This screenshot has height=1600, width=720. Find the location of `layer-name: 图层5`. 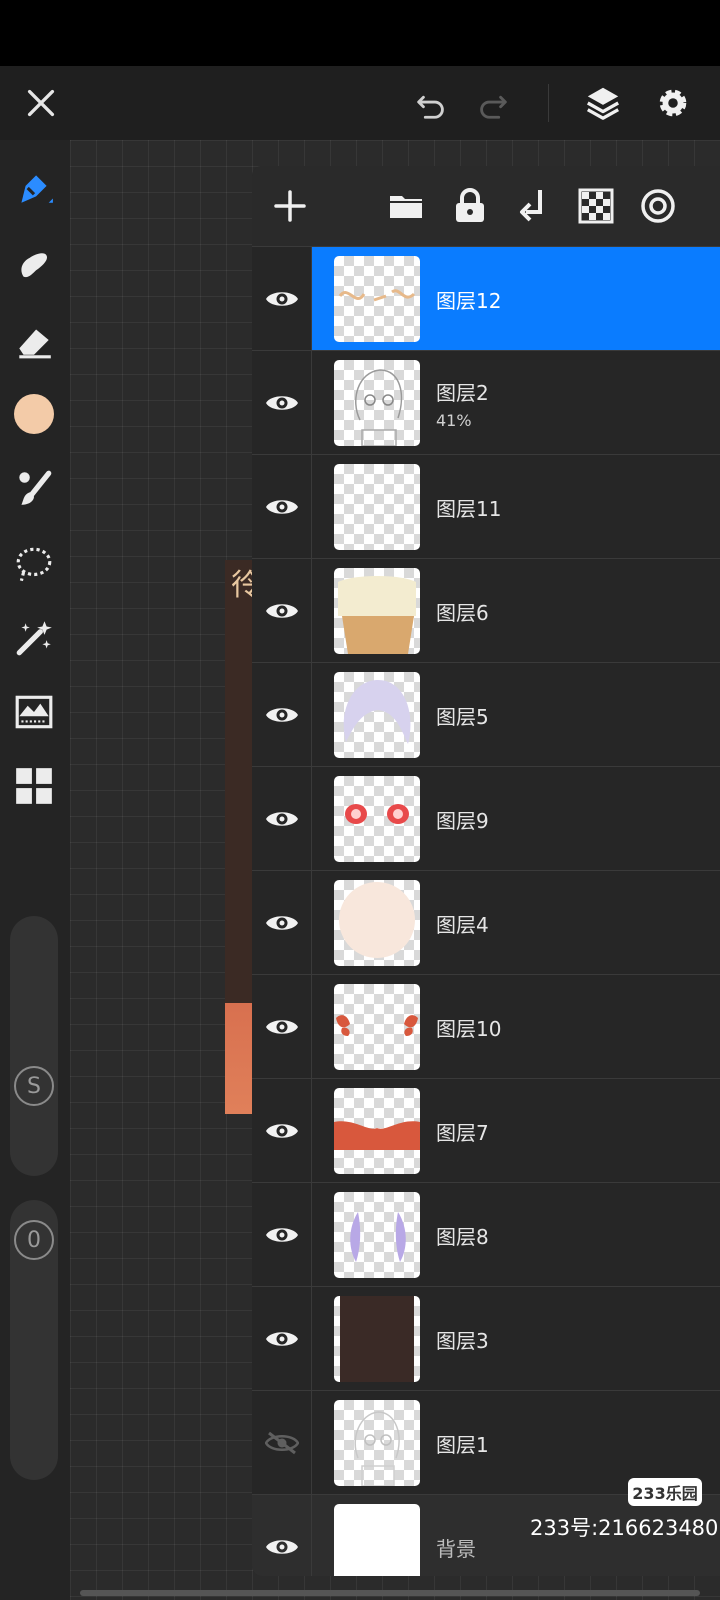

layer-name: 图层5 is located at coordinates (462, 717).